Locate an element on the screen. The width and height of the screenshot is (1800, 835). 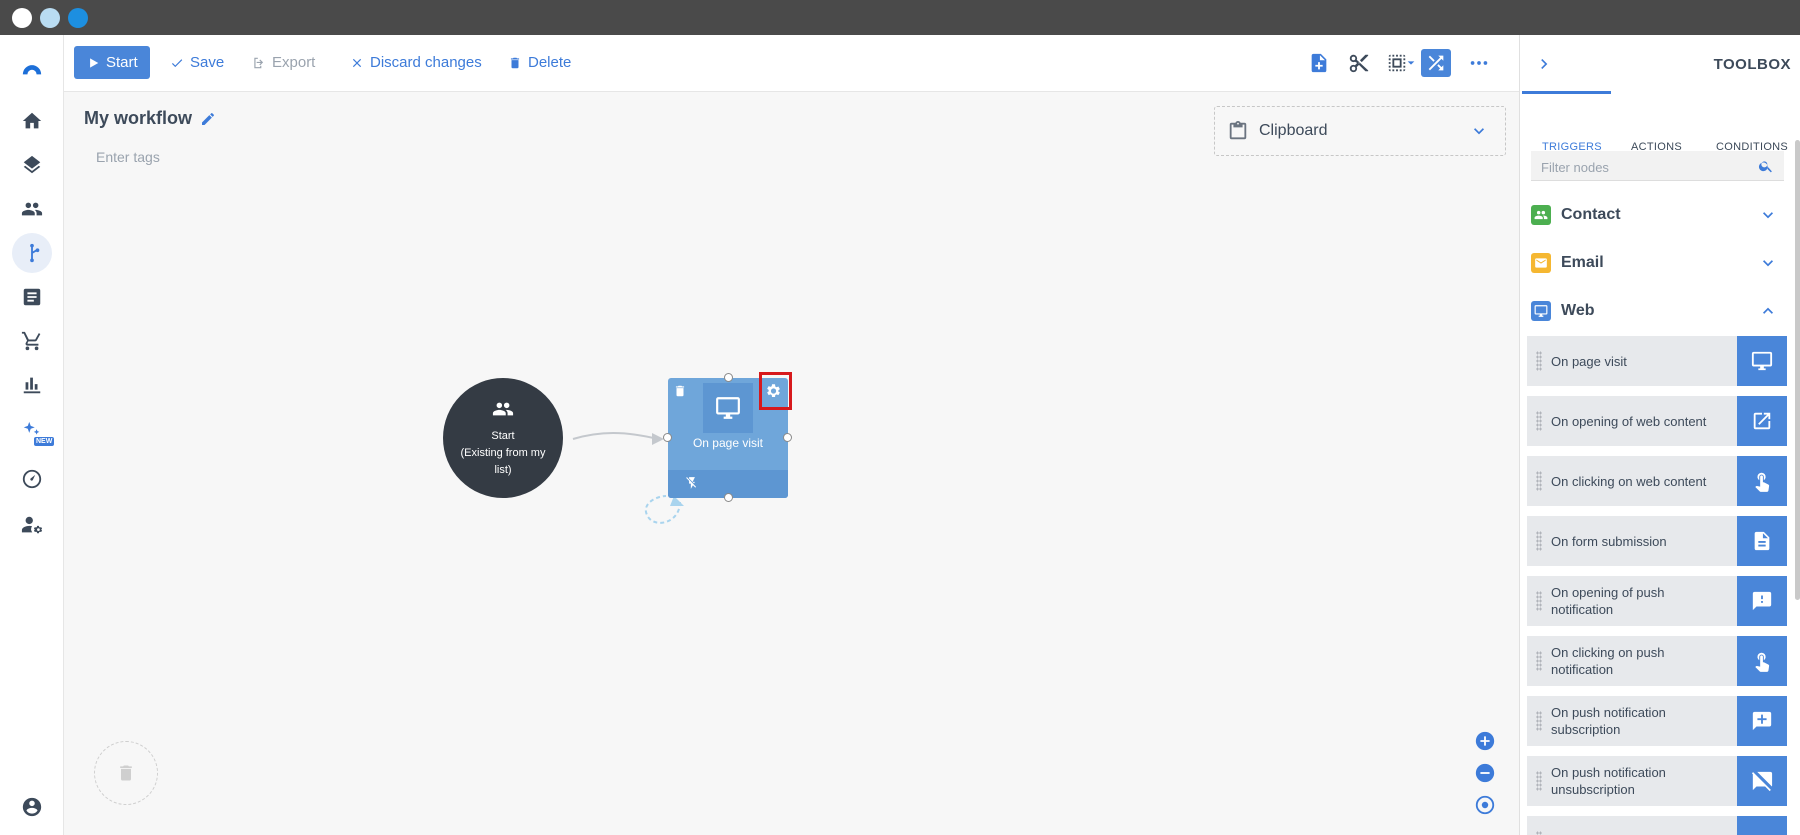
document-icon is located at coordinates (32, 297).